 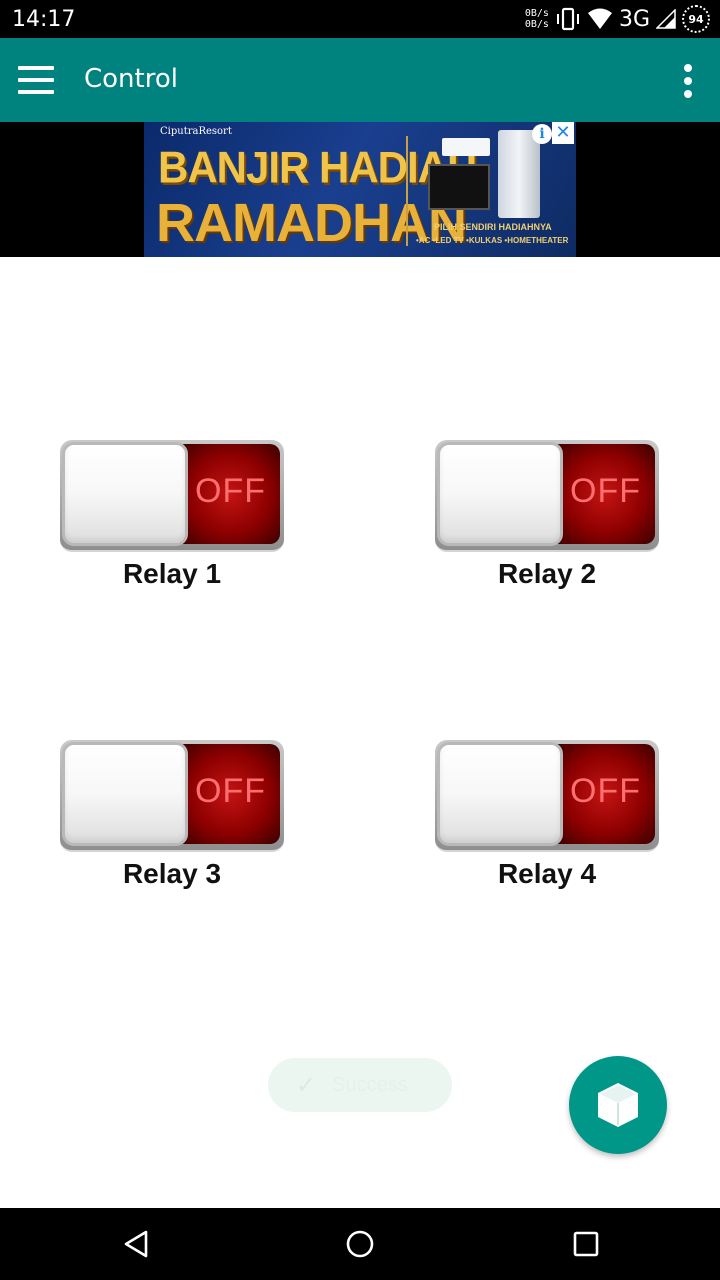 What do you see at coordinates (44, 19) in the screenshot?
I see `status-time: 14:17` at bounding box center [44, 19].